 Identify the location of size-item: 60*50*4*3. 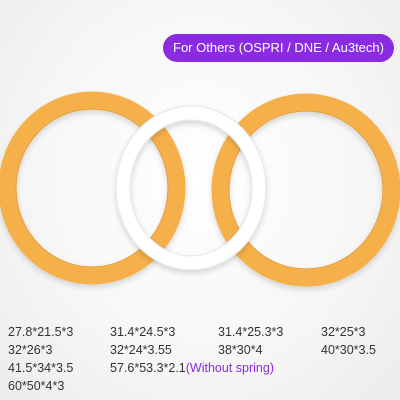
(36, 386).